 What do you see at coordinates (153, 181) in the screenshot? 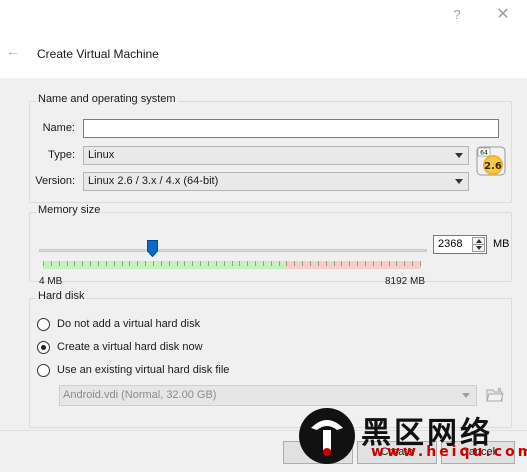
I see `version-select-value: Linux 2.6 / 3.x / 4.x (64-bit)` at bounding box center [153, 181].